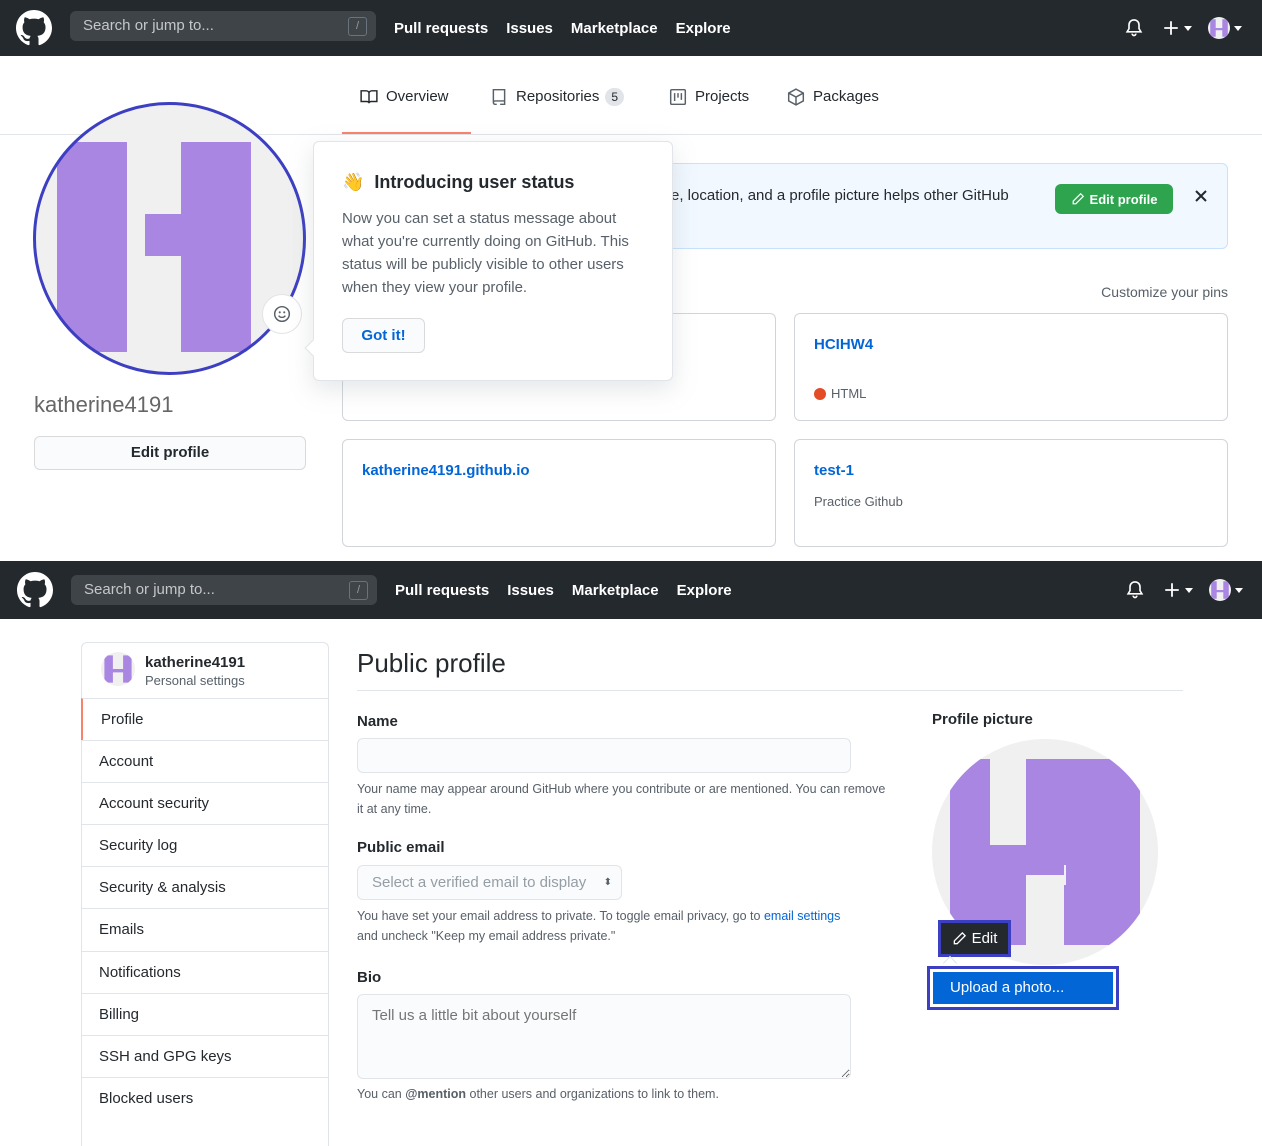 Image resolution: width=1262 pixels, height=1146 pixels. Describe the element at coordinates (436, 1094) in the screenshot. I see `mention-text: @mention` at that location.